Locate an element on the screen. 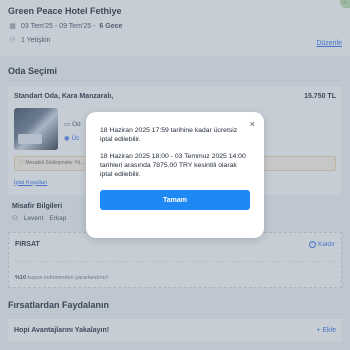  close-icon: × is located at coordinates (252, 124).